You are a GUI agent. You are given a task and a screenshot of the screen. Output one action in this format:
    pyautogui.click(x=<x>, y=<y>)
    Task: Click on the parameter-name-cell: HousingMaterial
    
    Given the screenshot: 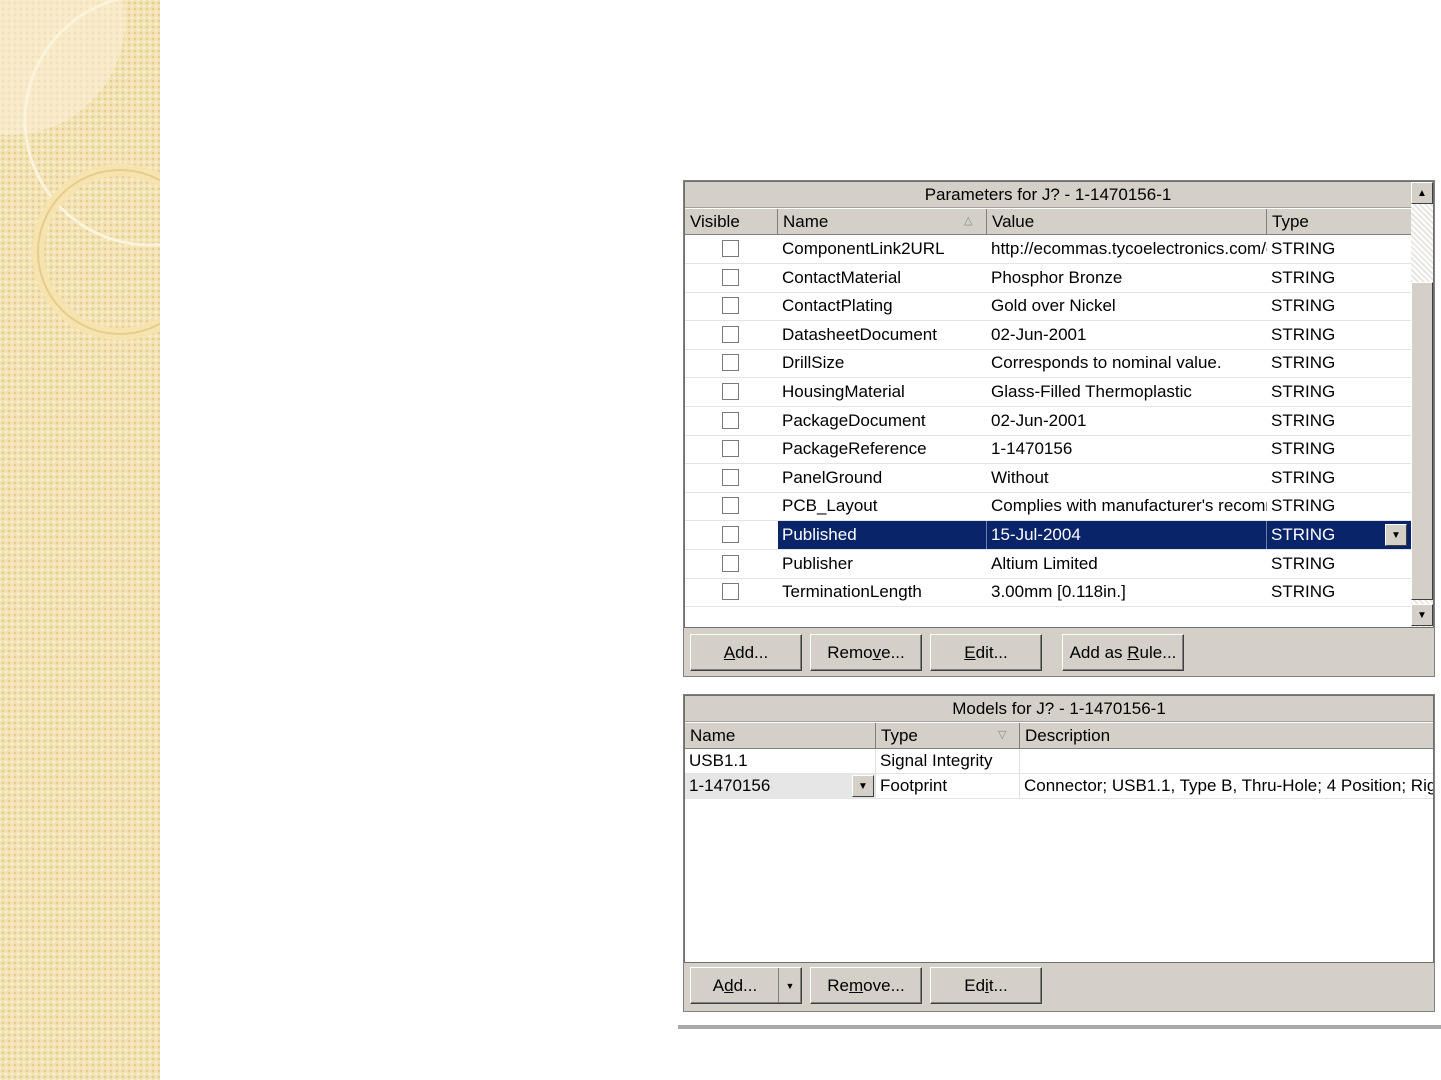 What is the action you would take?
    pyautogui.click(x=882, y=392)
    